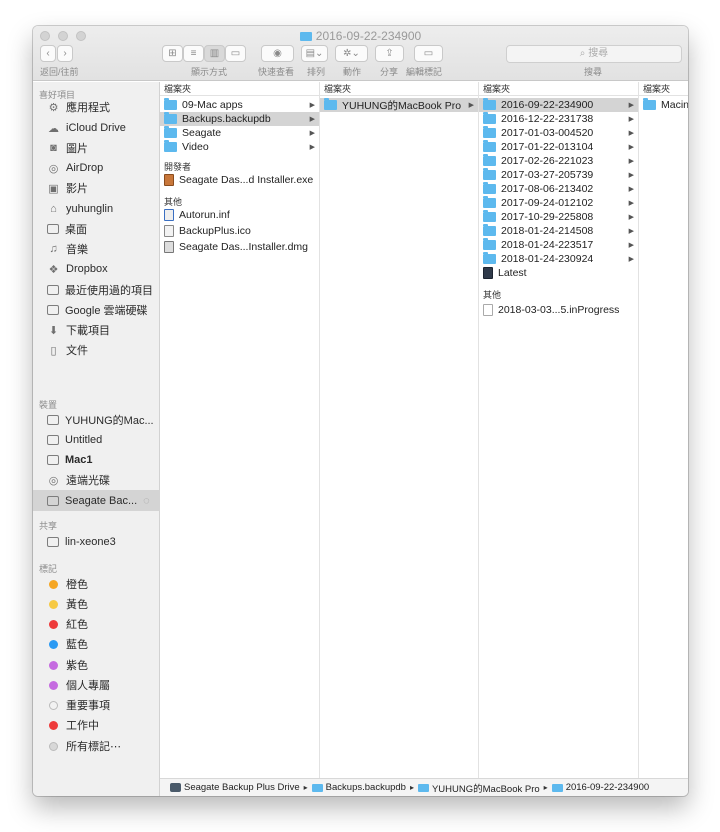  Describe the element at coordinates (53, 148) in the screenshot. I see `camera-icon: ◙` at that location.